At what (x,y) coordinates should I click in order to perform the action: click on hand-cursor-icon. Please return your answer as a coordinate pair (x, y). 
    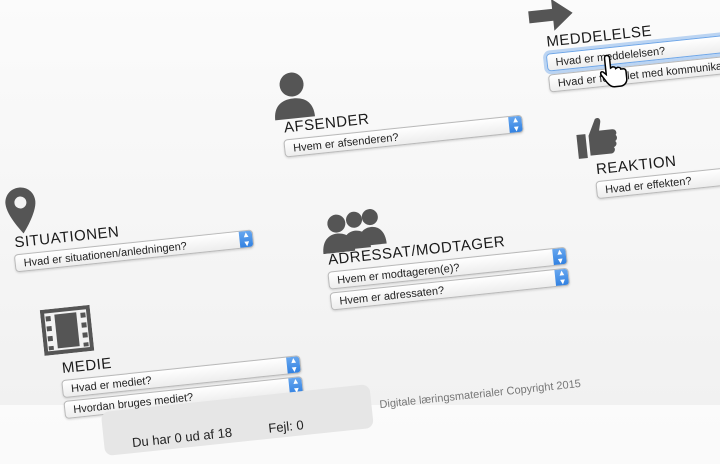
    Looking at the image, I should click on (613, 71).